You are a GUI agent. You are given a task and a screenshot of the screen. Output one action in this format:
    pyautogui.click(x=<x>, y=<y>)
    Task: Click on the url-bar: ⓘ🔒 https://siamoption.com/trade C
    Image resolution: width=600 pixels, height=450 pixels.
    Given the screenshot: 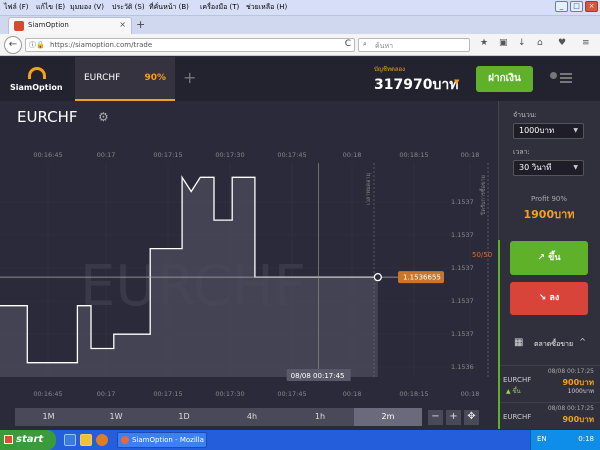 What is the action you would take?
    pyautogui.click(x=190, y=45)
    